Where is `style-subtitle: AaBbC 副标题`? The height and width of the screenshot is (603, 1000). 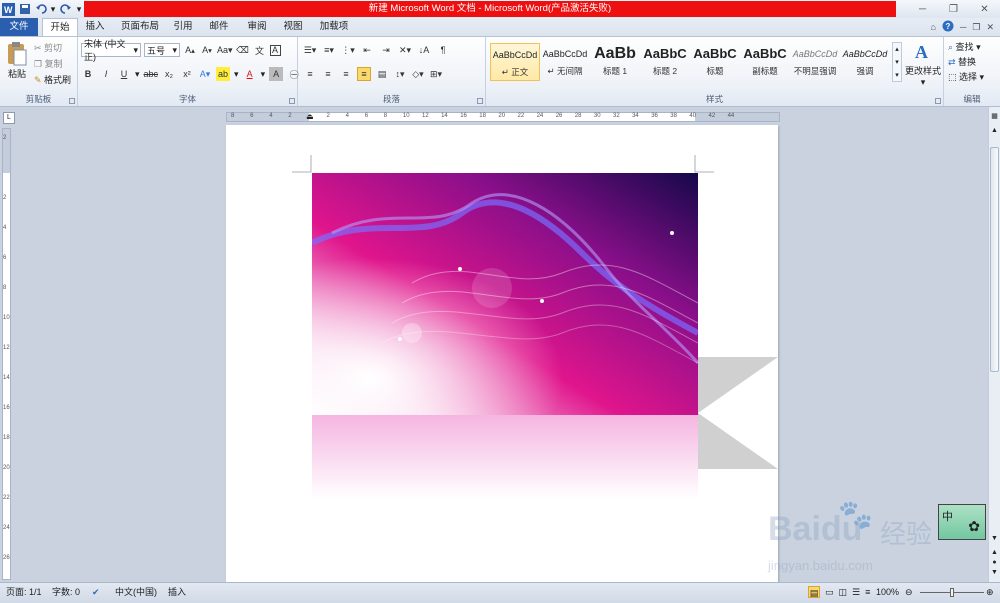 style-subtitle: AaBbC 副标题 is located at coordinates (765, 62).